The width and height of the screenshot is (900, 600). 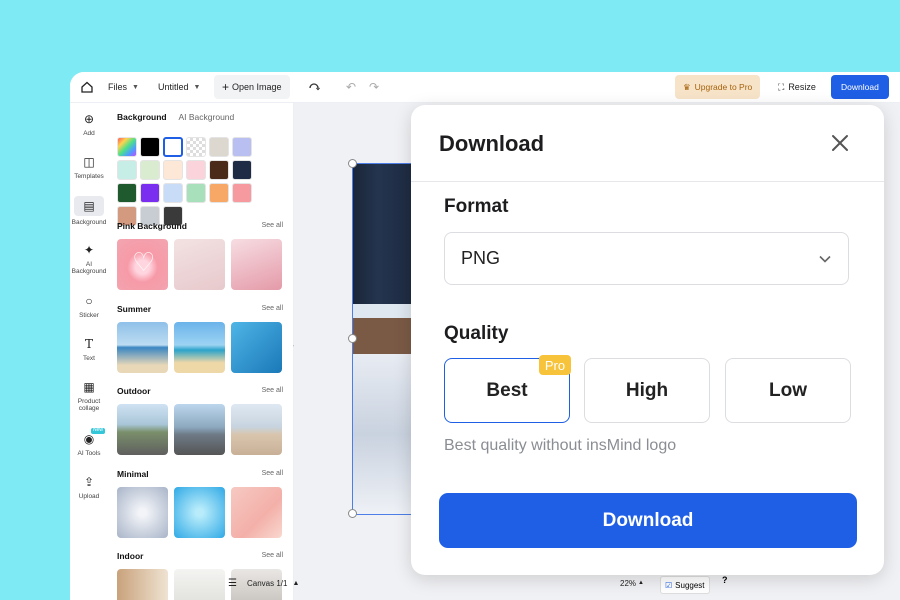 What do you see at coordinates (669, 585) in the screenshot?
I see `suggest-icon: ☑` at bounding box center [669, 585].